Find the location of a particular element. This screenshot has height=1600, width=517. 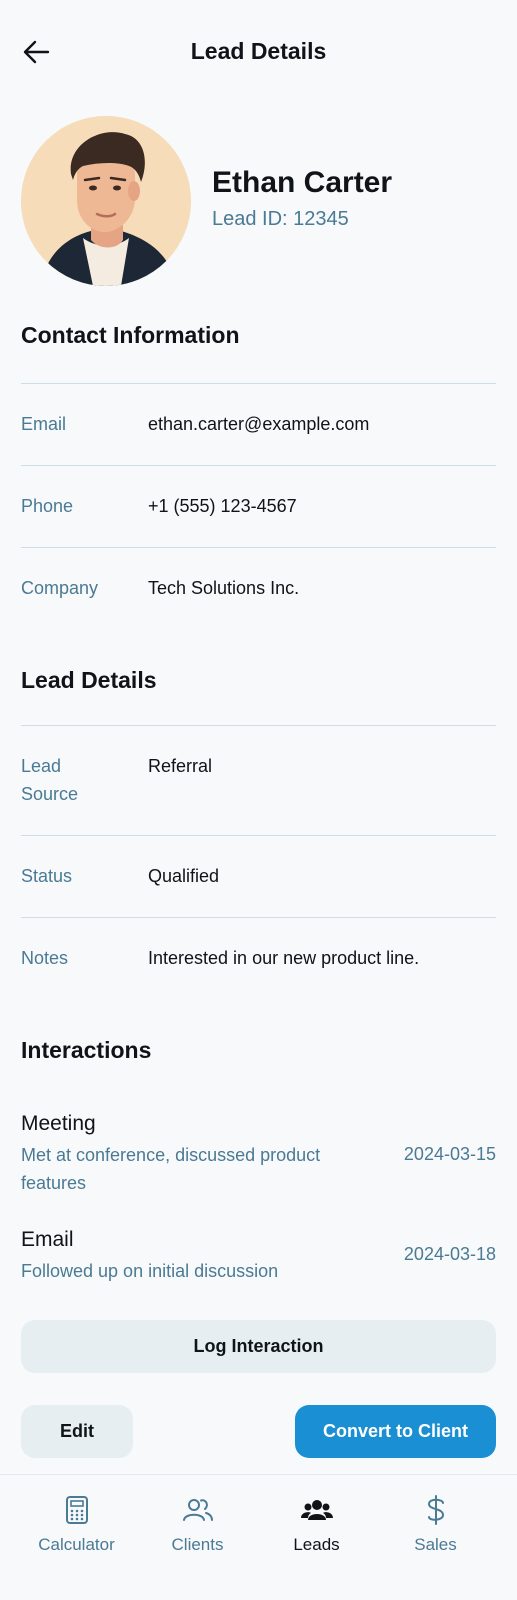

bottom-nav: Calculator Clients Leads Sales is located at coordinates (258, 1537).